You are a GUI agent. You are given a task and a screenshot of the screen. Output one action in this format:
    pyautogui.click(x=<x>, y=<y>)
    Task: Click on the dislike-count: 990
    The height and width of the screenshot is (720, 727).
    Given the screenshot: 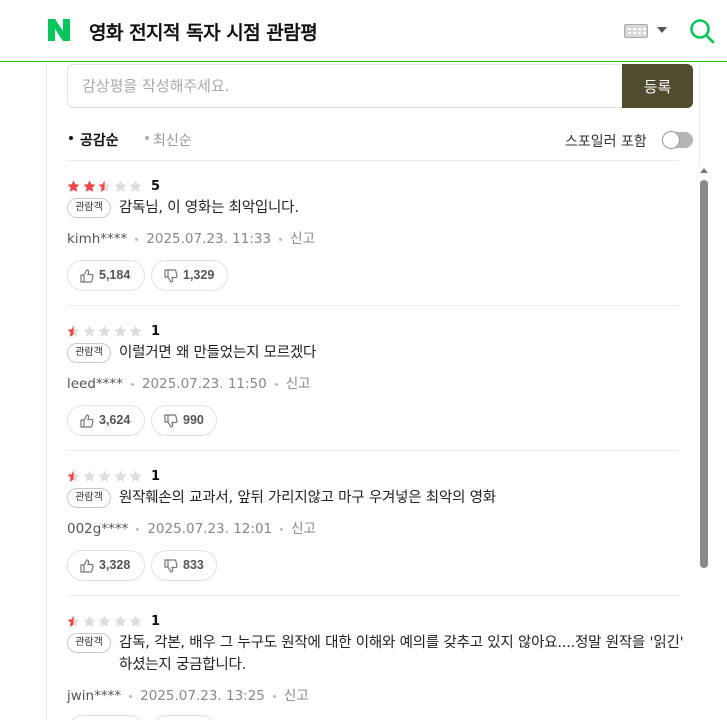 What is the action you would take?
    pyautogui.click(x=193, y=420)
    